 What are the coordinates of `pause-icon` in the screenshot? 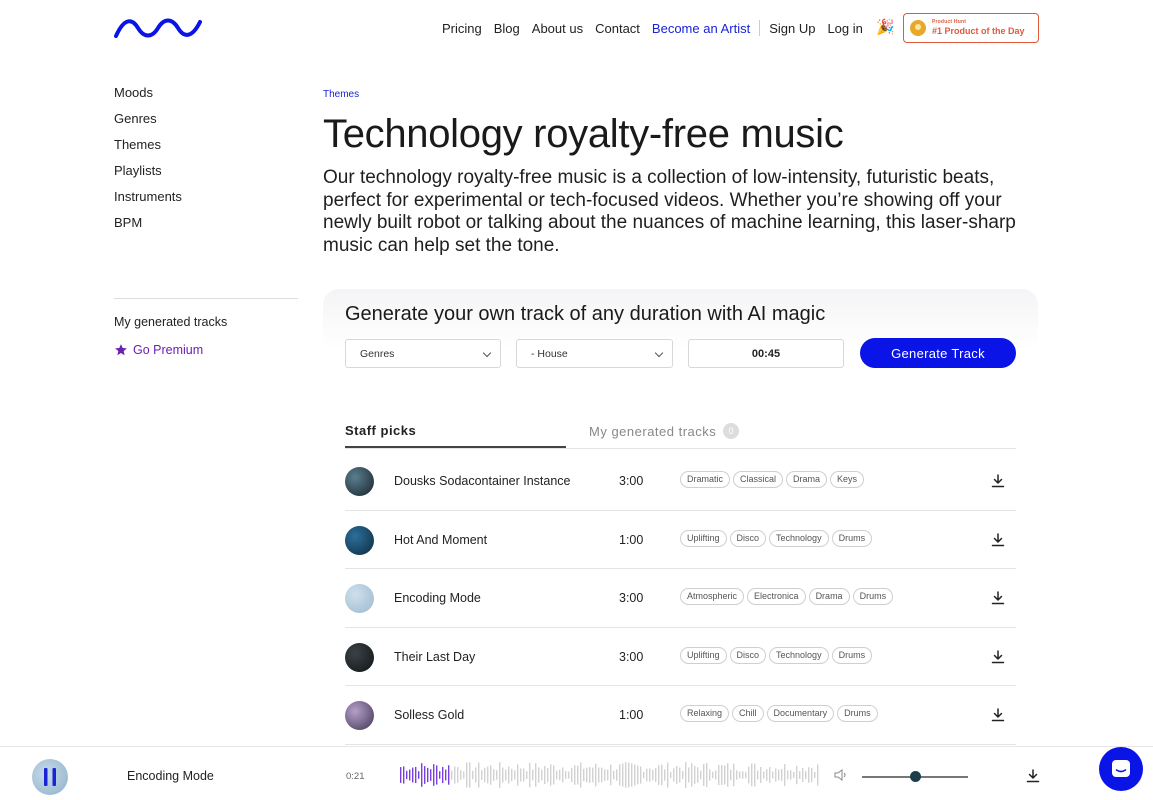 It's located at (50, 777).